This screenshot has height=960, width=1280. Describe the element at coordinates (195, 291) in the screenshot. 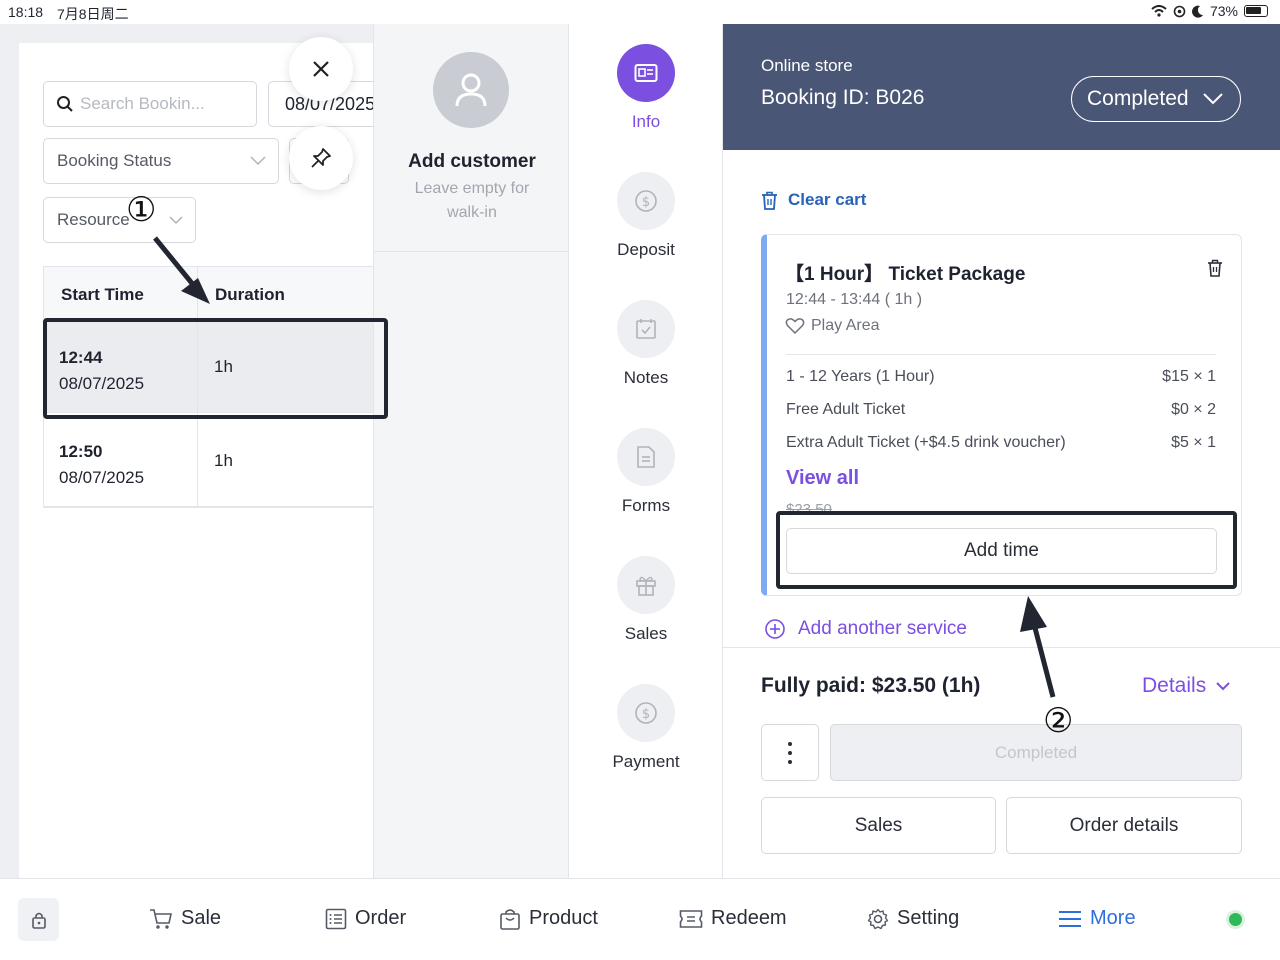

I see `annotation-arrow-1-head` at that location.